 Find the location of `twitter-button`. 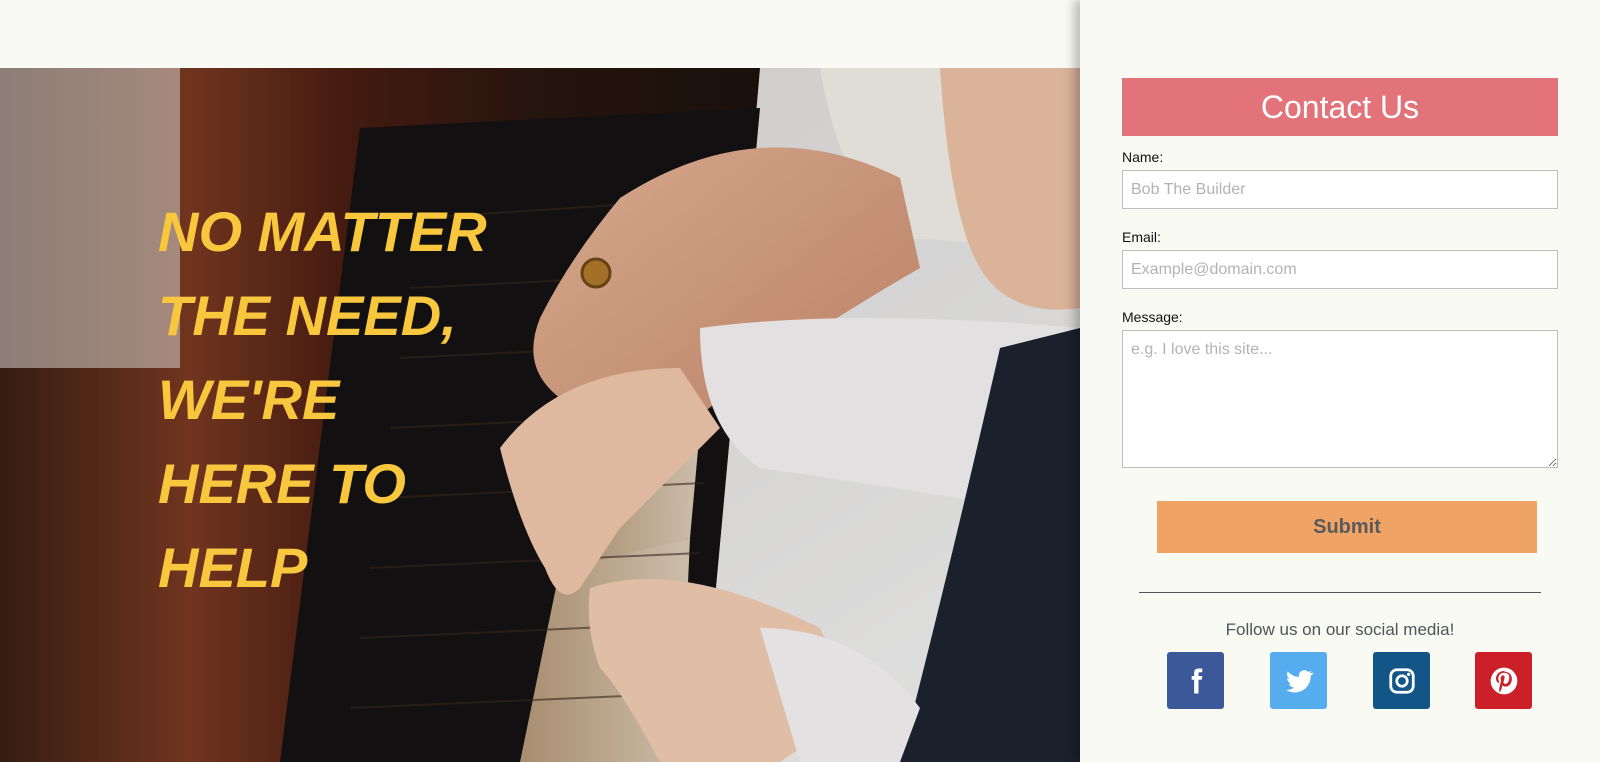

twitter-button is located at coordinates (1298, 680).